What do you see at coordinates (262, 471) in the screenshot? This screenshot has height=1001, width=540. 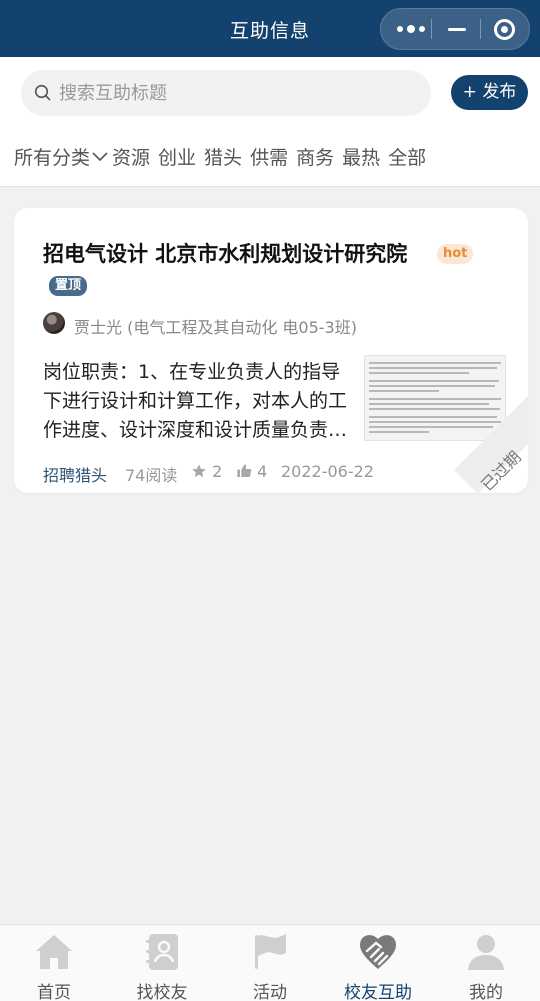 I see `like-count: 4` at bounding box center [262, 471].